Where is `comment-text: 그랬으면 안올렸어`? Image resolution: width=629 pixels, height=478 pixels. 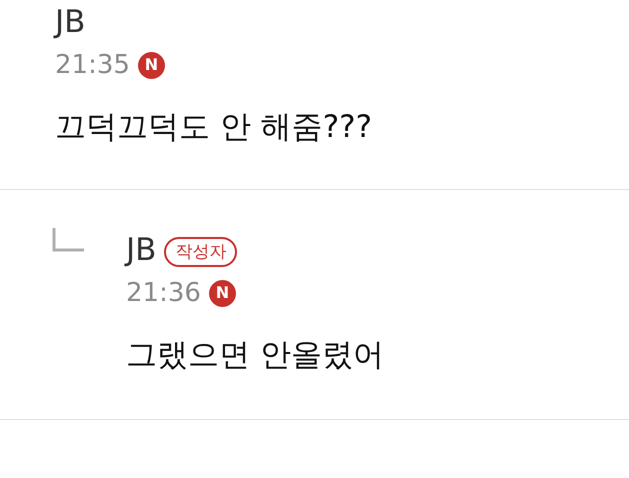 comment-text: 그랬으면 안올렸어 is located at coordinates (255, 355).